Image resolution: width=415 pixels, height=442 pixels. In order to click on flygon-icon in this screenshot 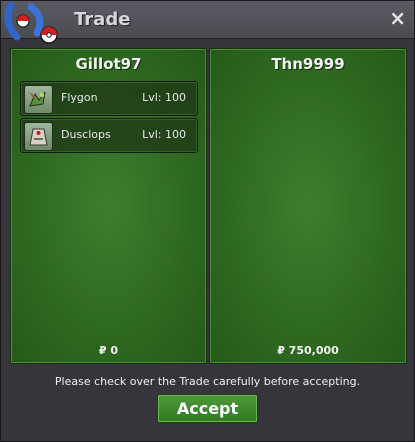, I will do `click(38, 99)`.